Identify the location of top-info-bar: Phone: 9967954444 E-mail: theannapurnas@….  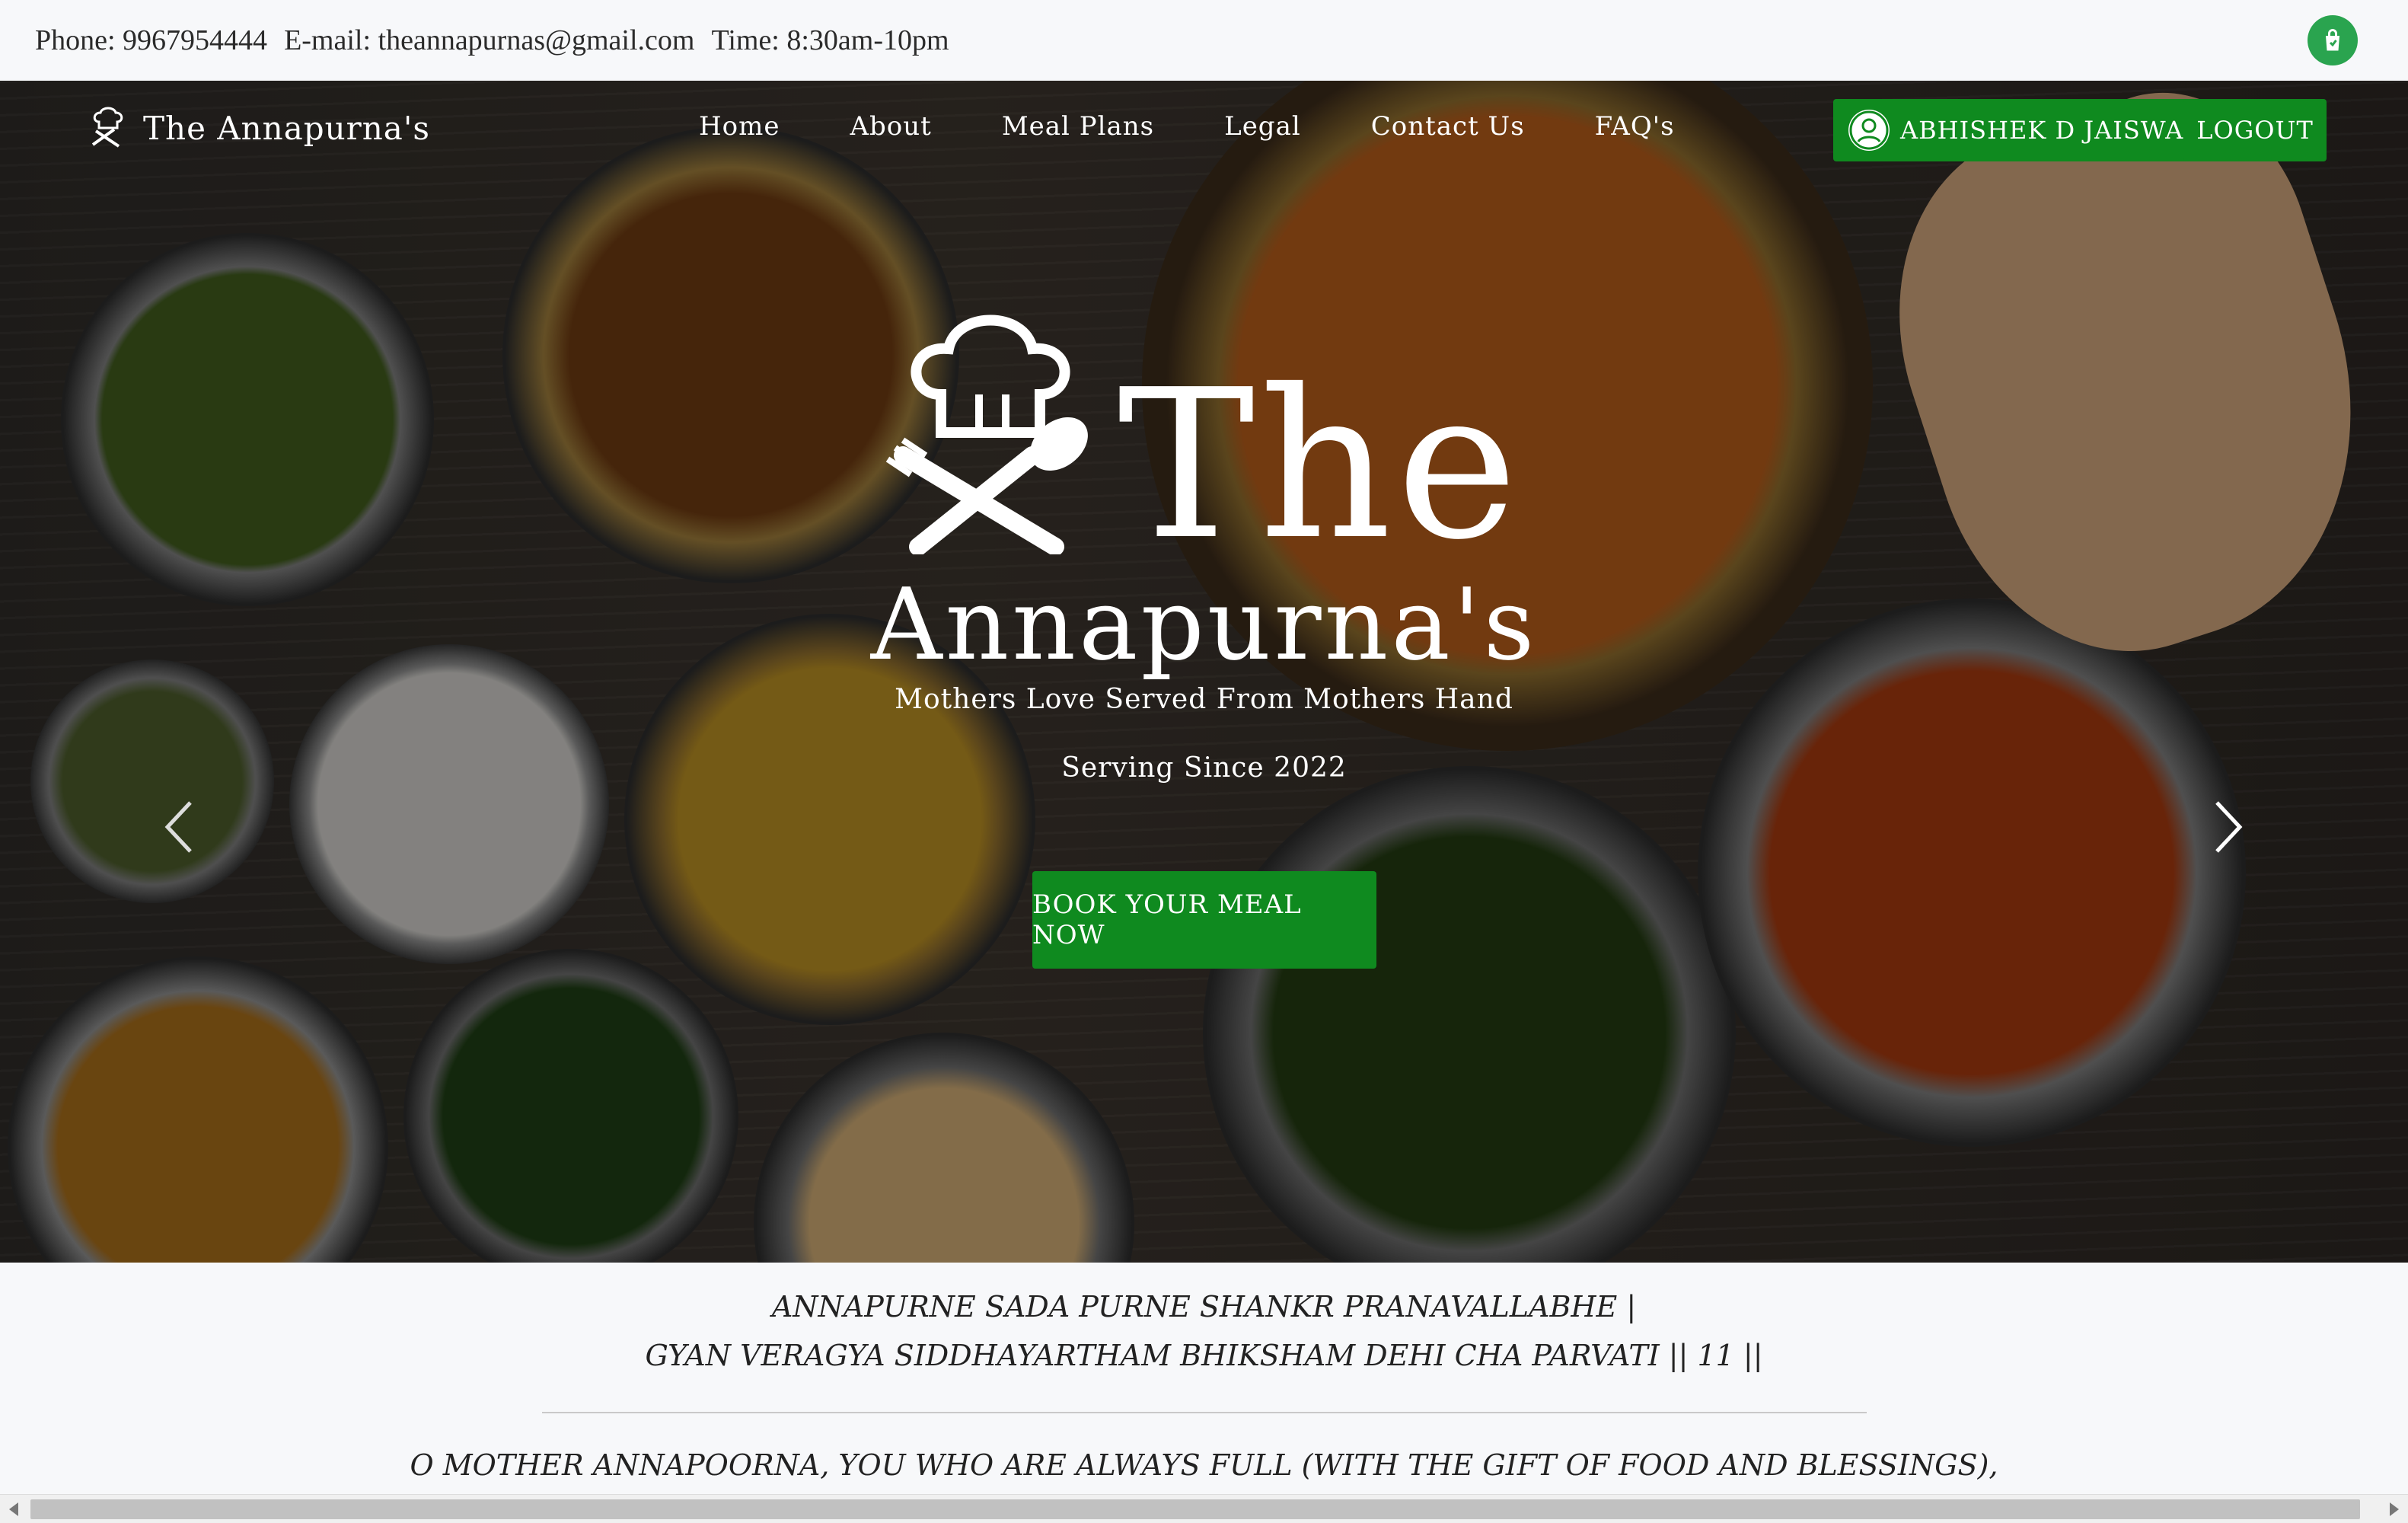
(1204, 40).